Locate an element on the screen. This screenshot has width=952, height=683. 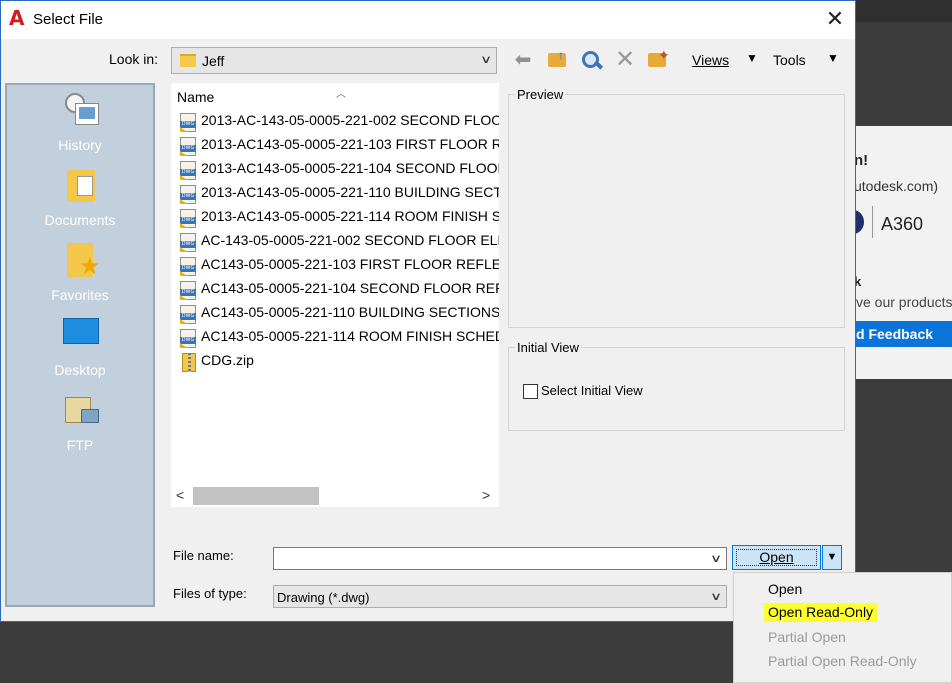
preview-group: Preview is located at coordinates (676, 207).